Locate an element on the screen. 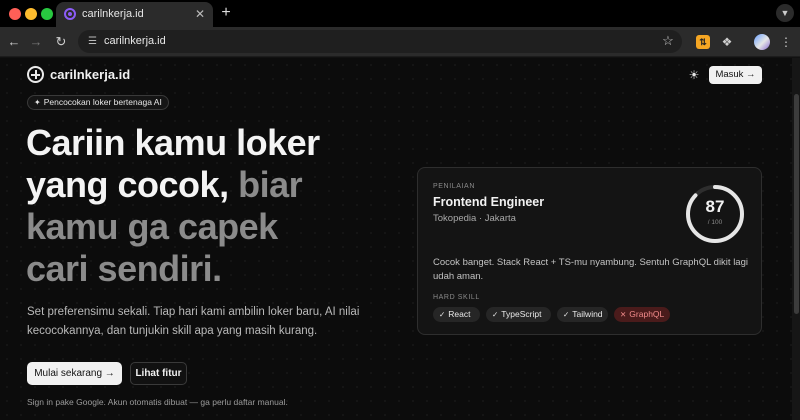 The height and width of the screenshot is (420, 800). tab-title: carilnkerja.id is located at coordinates (113, 14).